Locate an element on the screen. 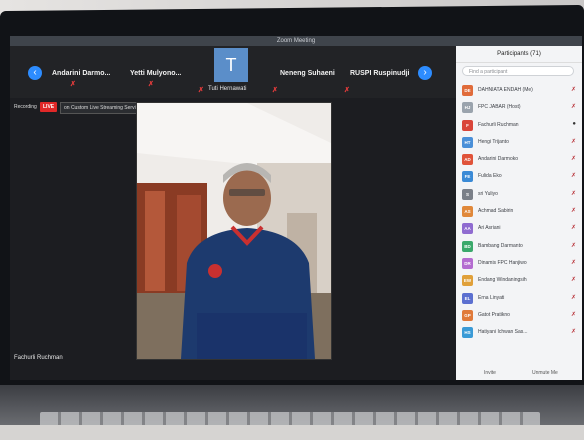 The image size is (584, 440). avatar: FE is located at coordinates (467, 177).